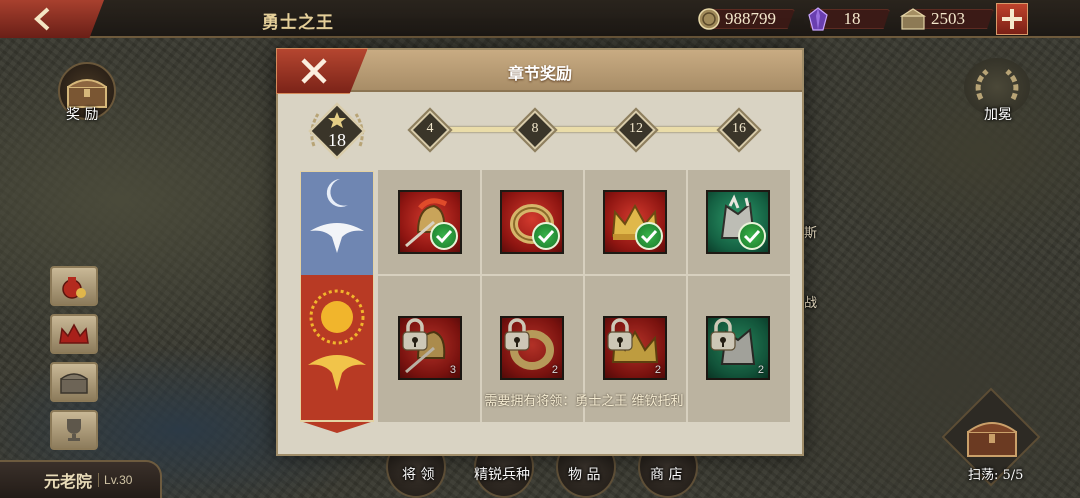 The width and height of the screenshot is (1080, 498). I want to click on map-label-fragment: 战, so click(811, 303).